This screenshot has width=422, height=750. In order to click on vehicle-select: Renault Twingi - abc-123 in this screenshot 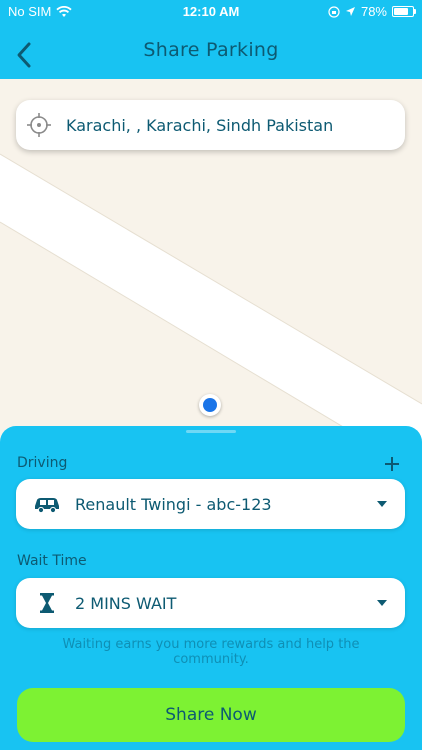, I will do `click(210, 504)`.